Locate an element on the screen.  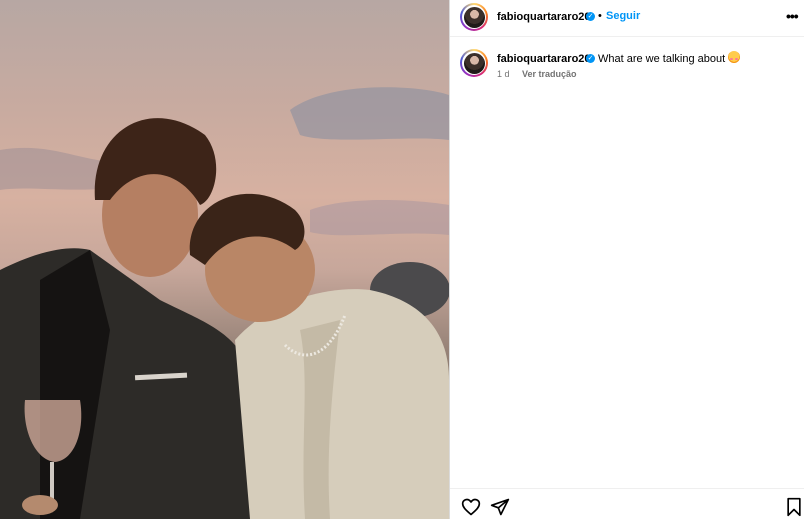
smiling-face-with-hearts-emoji-icon is located at coordinates (734, 57).